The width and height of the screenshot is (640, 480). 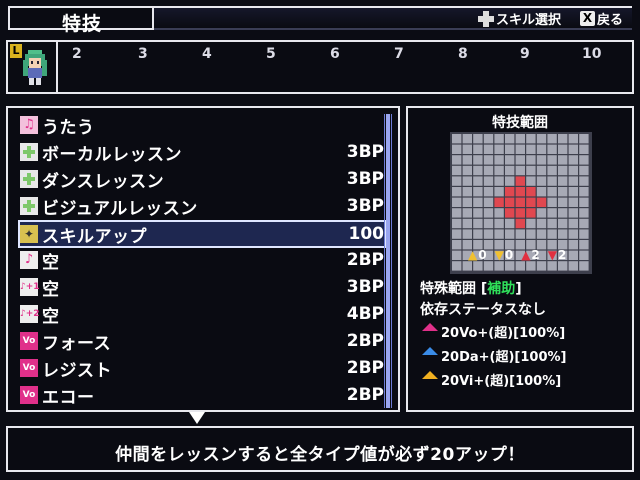 I want to click on title-box: 特技, so click(x=81, y=20).